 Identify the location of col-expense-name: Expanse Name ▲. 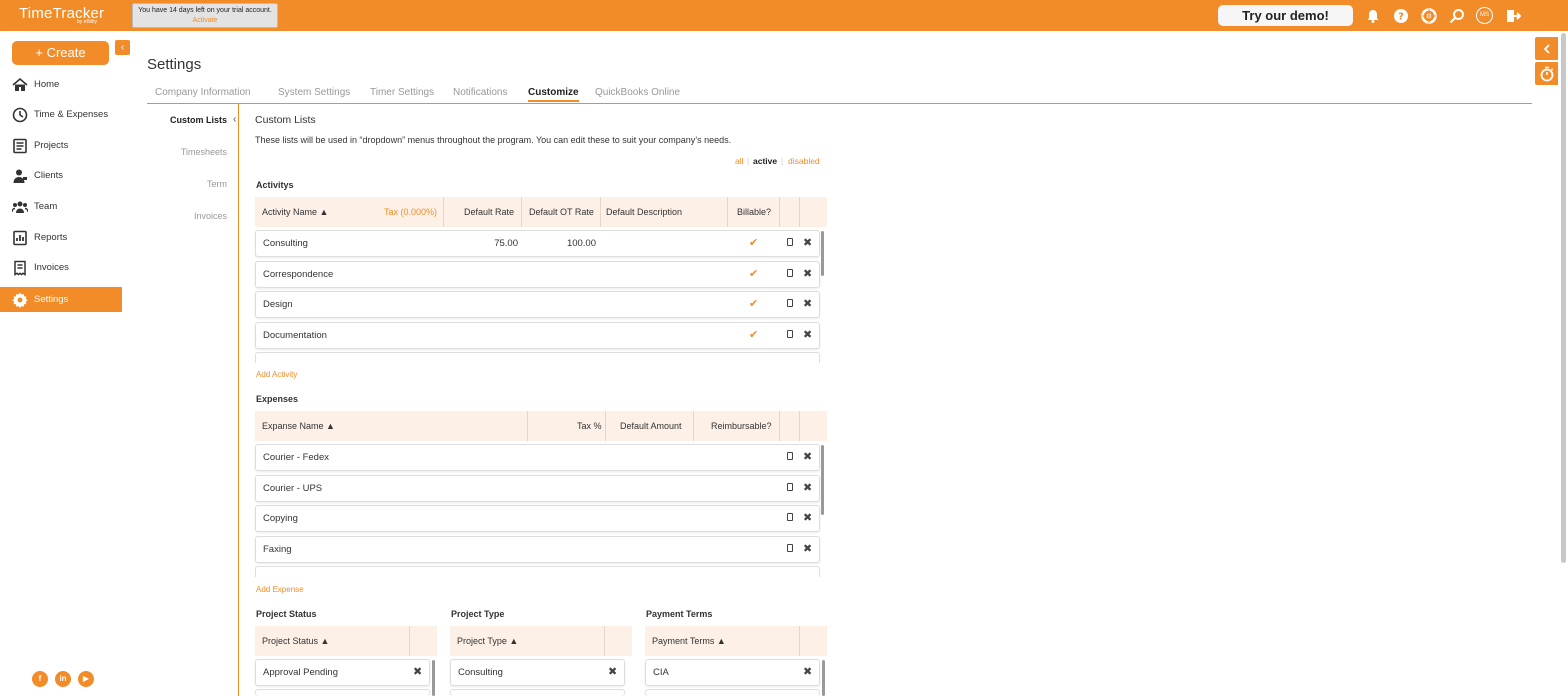
(298, 426).